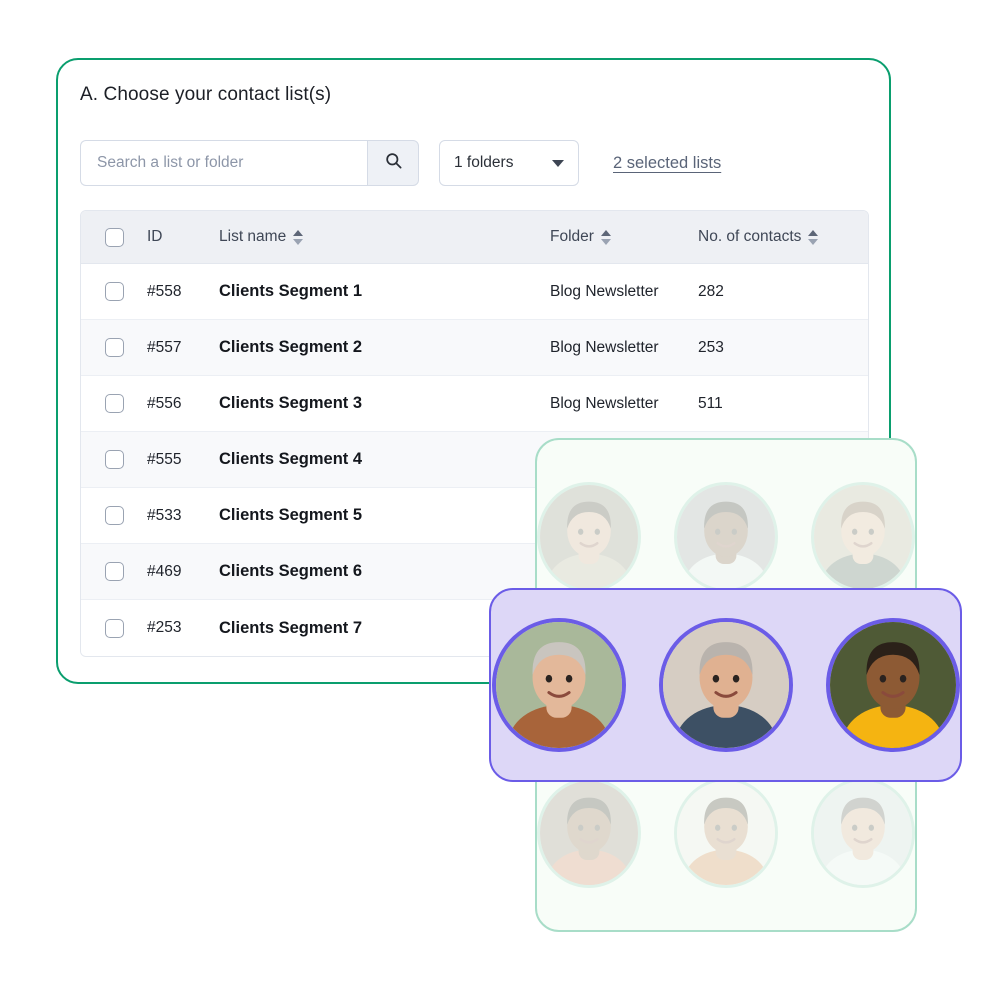 Image resolution: width=1000 pixels, height=1000 pixels. What do you see at coordinates (164, 347) in the screenshot?
I see `cell-id: #557` at bounding box center [164, 347].